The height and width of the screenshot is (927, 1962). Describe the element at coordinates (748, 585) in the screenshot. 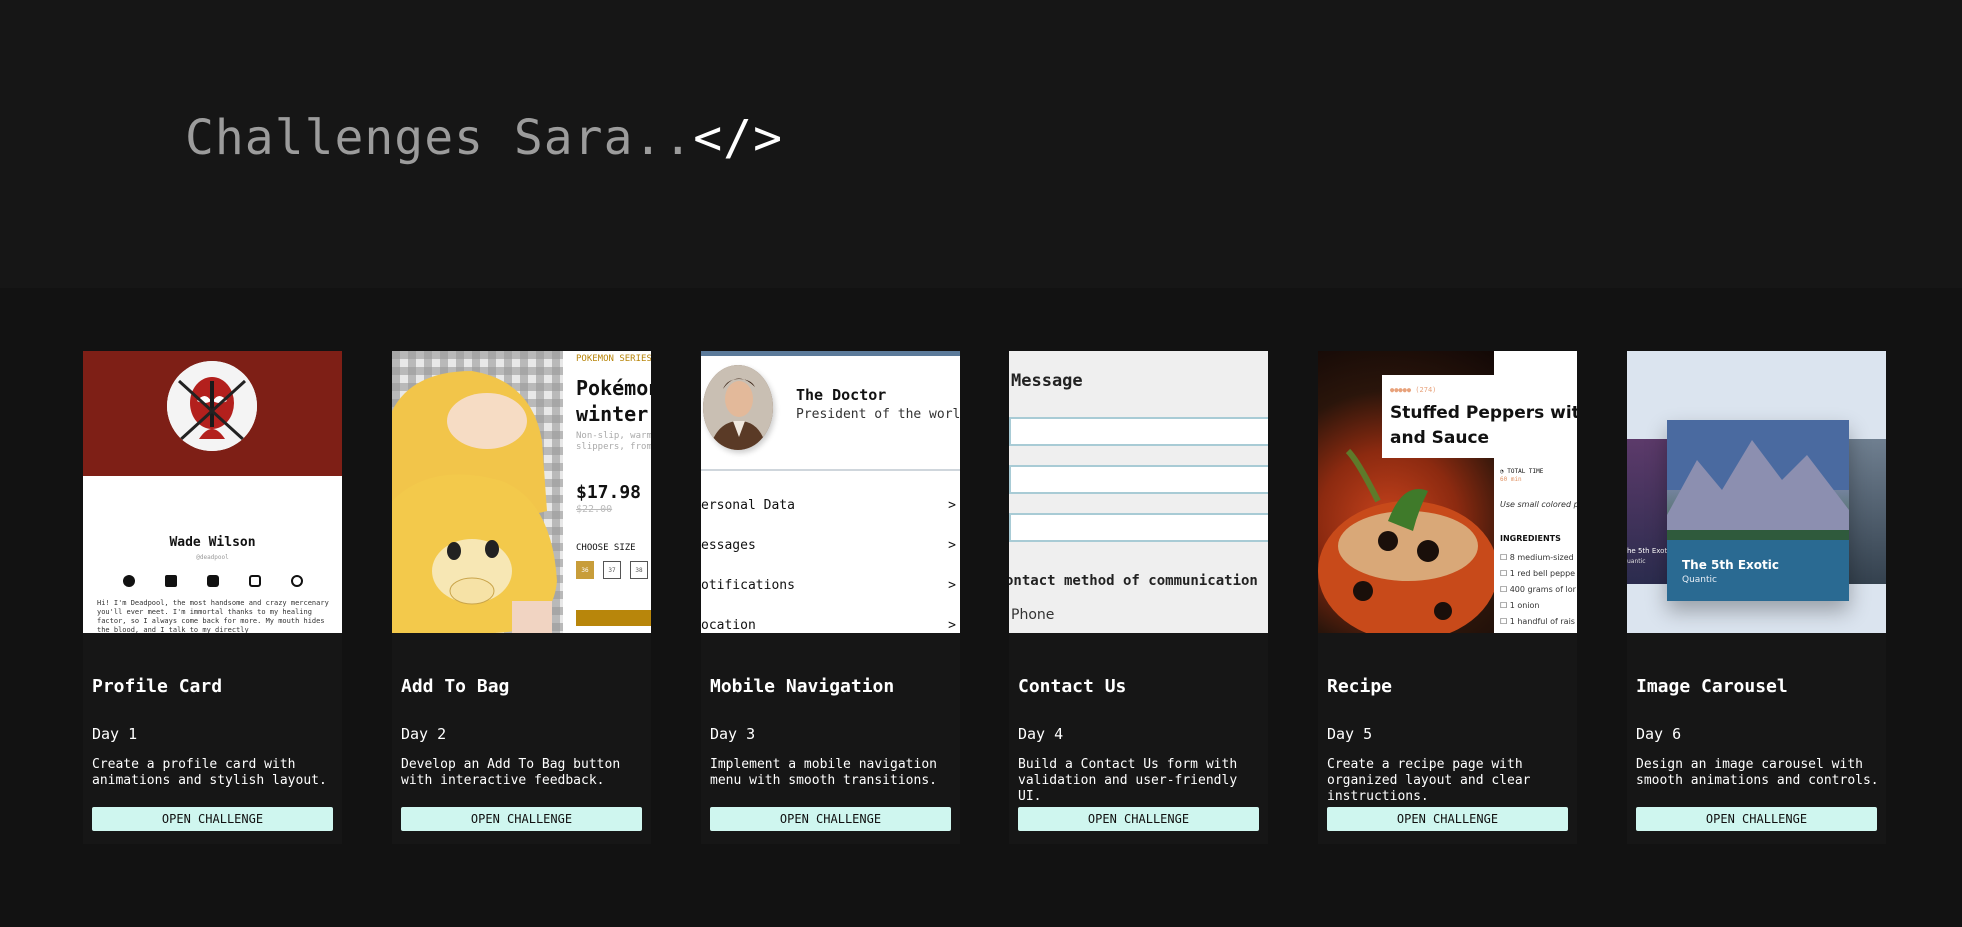

I see `nav-item-label: otifications` at that location.